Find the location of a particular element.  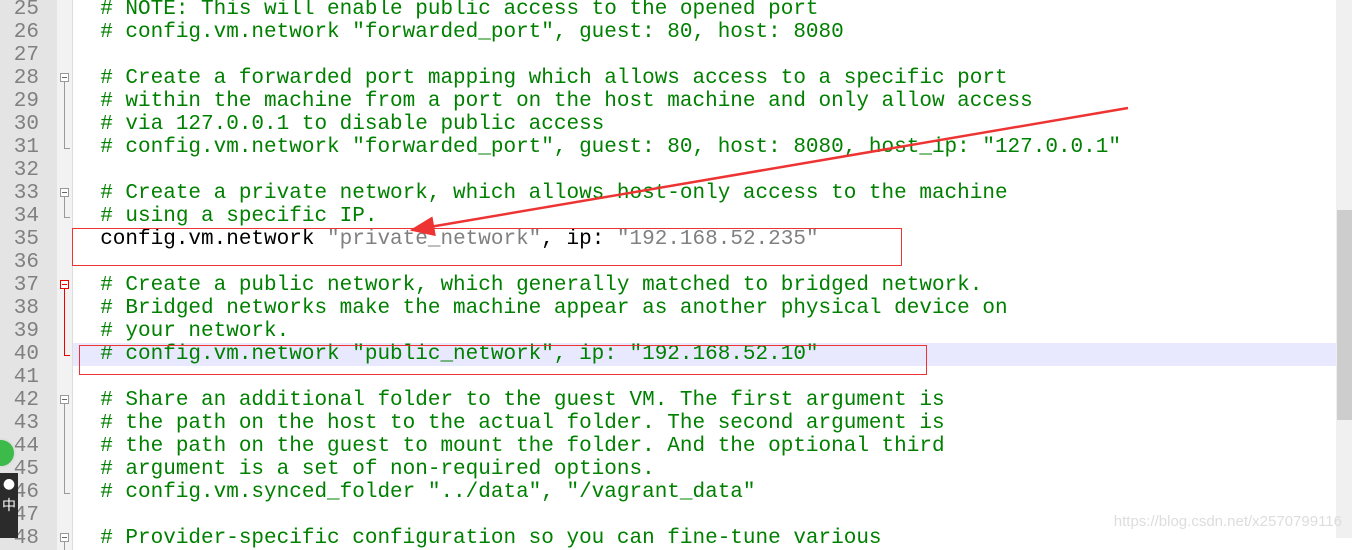

watermark: https://blog.csdn.net/x2570799116 is located at coordinates (1227, 521).